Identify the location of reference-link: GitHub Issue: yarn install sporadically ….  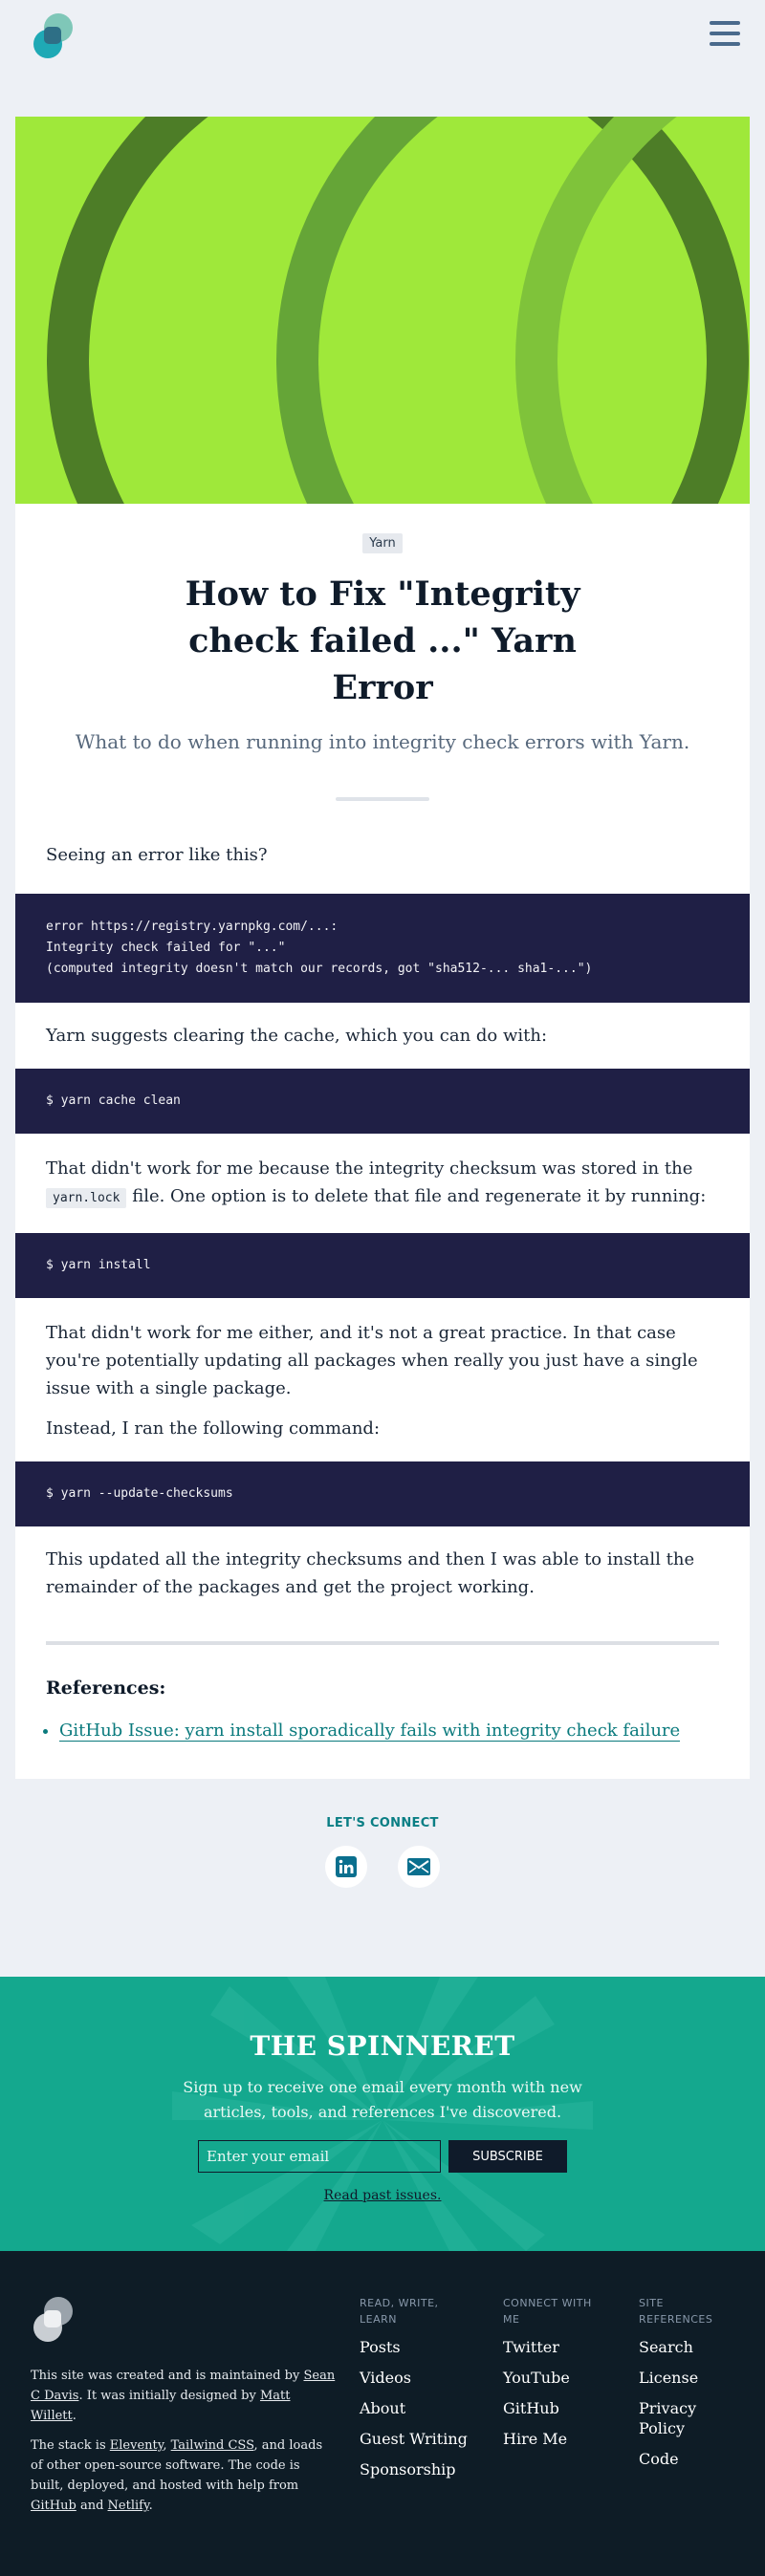
(370, 1731).